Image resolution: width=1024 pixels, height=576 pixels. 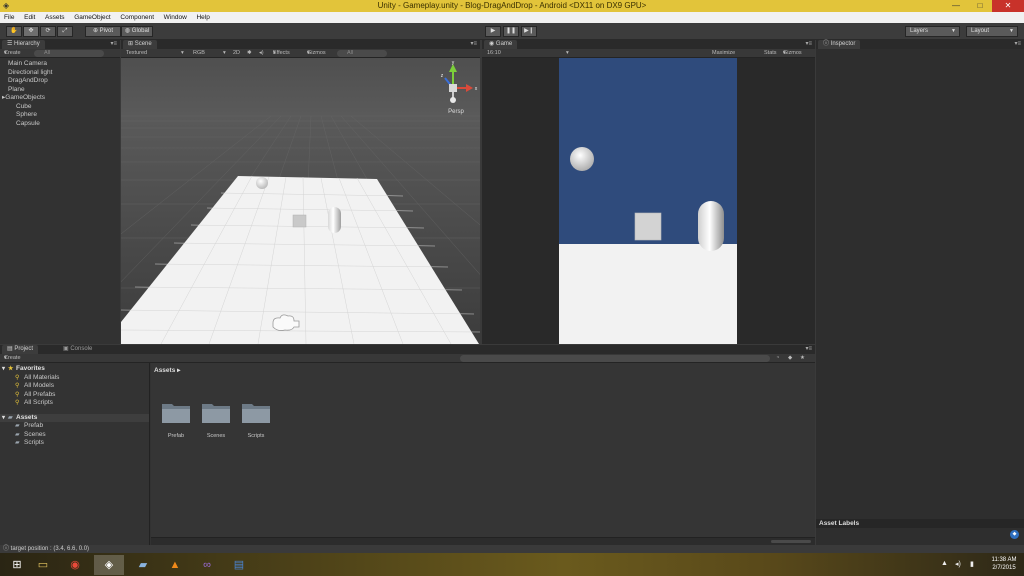 What do you see at coordinates (140, 44) in the screenshot?
I see `tab-scene: ⊞ Scene` at bounding box center [140, 44].